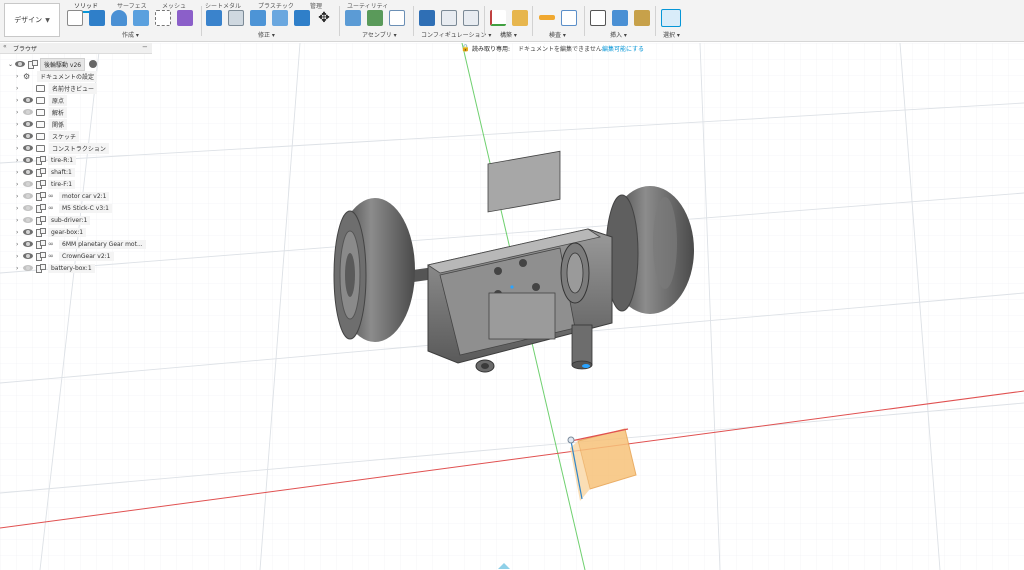 The width and height of the screenshot is (1024, 570). What do you see at coordinates (57, 76) in the screenshot?
I see `browser-item-document-settings: › ⚙ ドキュメントの設定` at bounding box center [57, 76].